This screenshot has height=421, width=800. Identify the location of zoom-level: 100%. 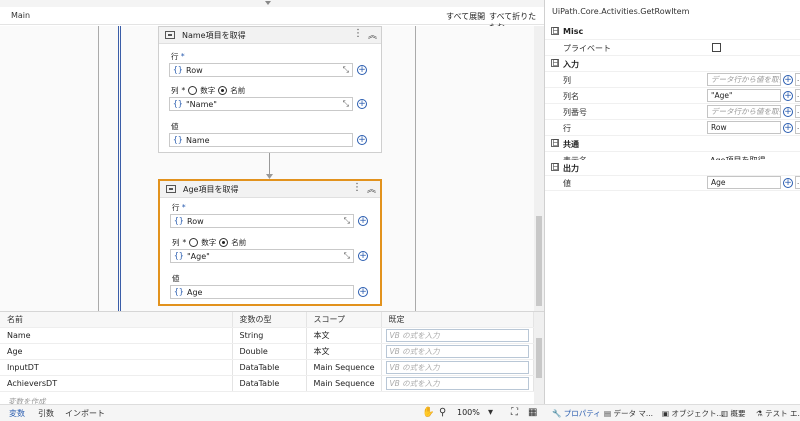
(468, 412).